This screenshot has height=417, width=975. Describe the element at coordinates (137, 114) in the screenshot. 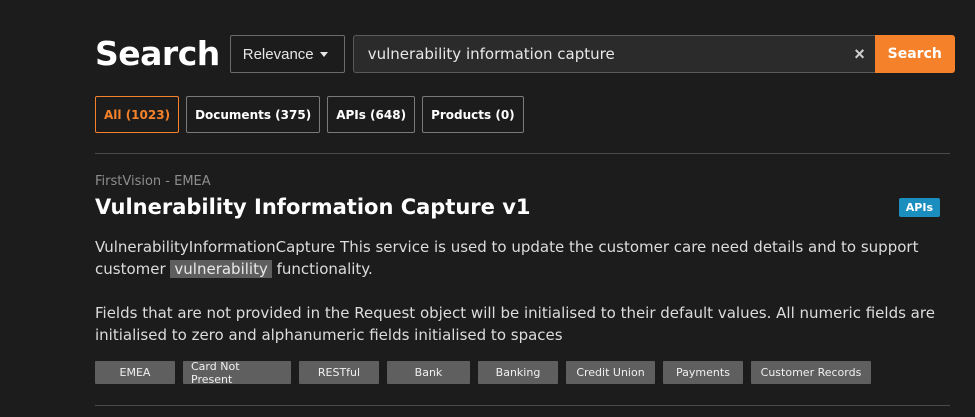

I see `tab-all: All (1023)` at that location.